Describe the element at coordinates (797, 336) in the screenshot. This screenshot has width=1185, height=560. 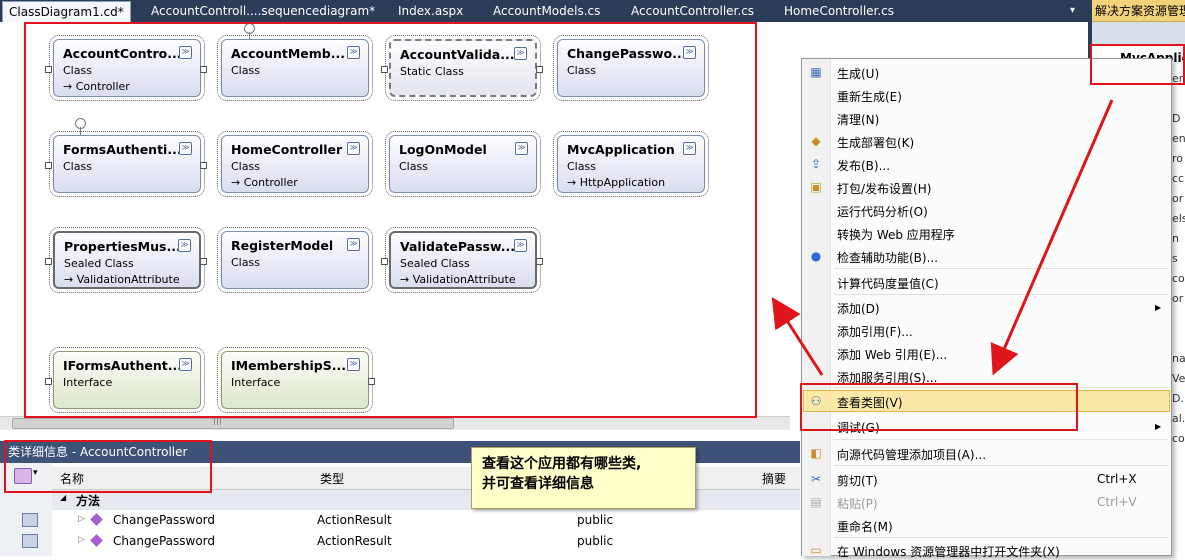
I see `arrow-to-diagram` at that location.